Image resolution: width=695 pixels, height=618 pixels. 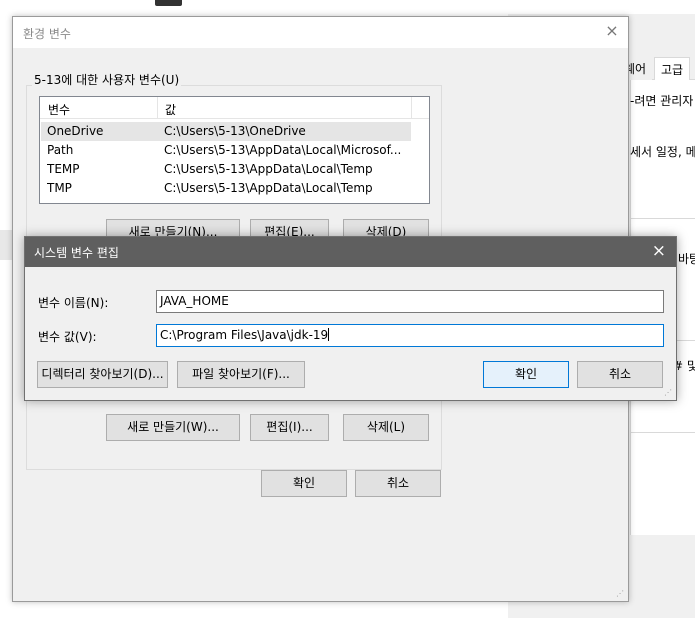 What do you see at coordinates (672, 68) in the screenshot?
I see `tab-advanced: 고급` at bounding box center [672, 68].